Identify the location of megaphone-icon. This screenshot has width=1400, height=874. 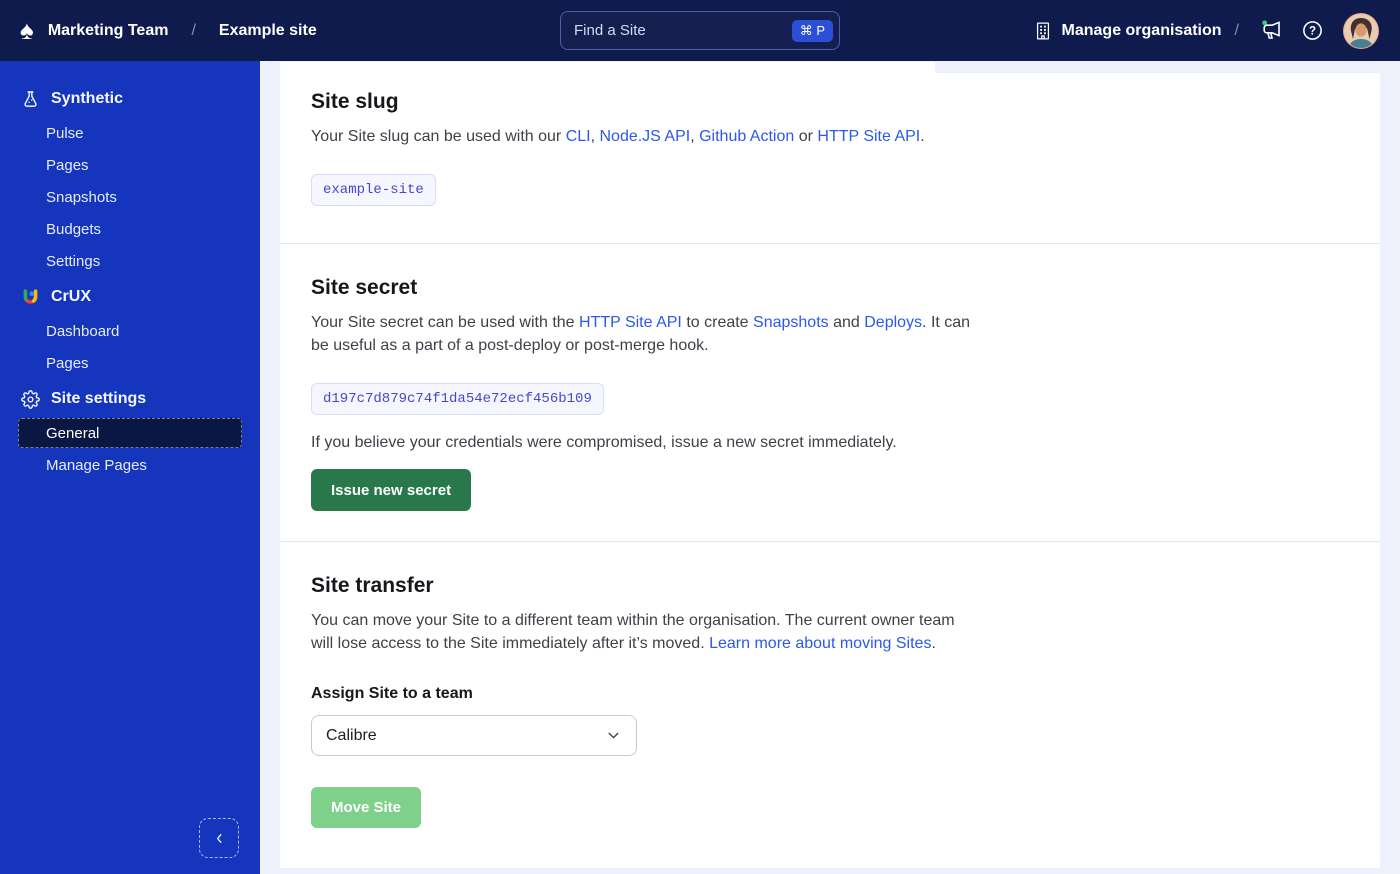
(1271, 29).